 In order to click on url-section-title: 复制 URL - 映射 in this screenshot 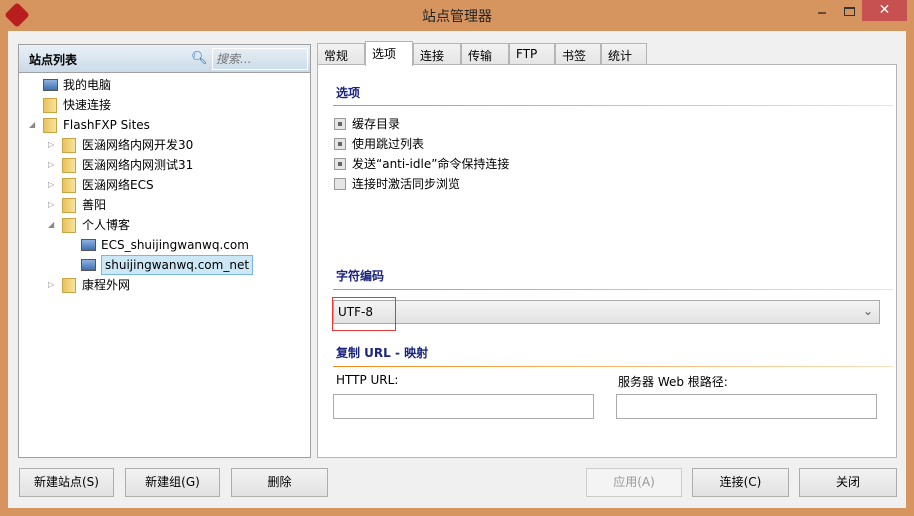, I will do `click(382, 353)`.